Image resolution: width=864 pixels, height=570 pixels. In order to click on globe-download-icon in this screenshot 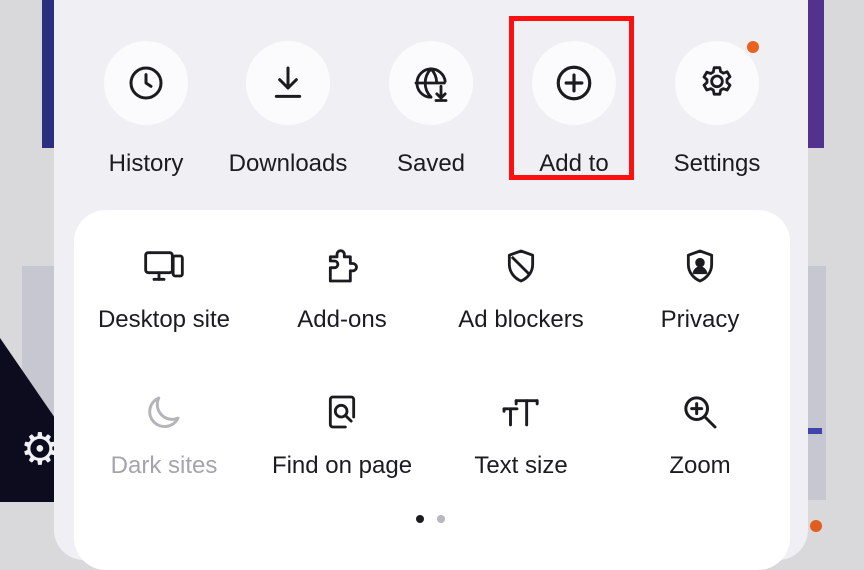, I will do `click(431, 84)`.